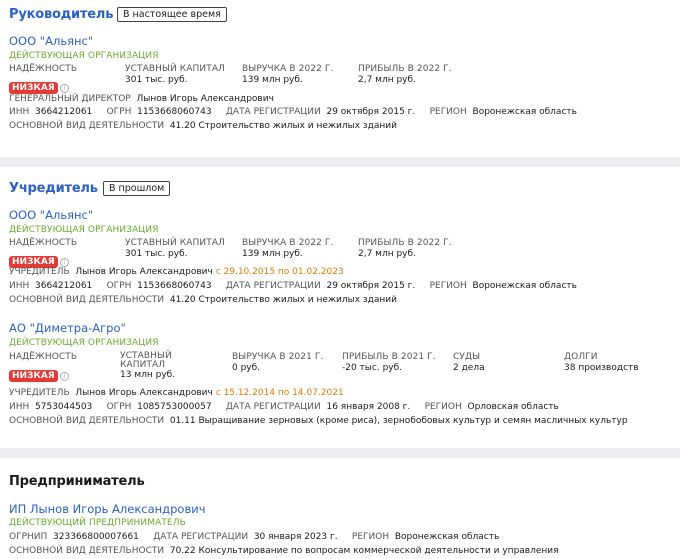  I want to click on director-label: ГЕНЕРАЛЬНЫЙ ДИРЕКТОР, so click(70, 99).